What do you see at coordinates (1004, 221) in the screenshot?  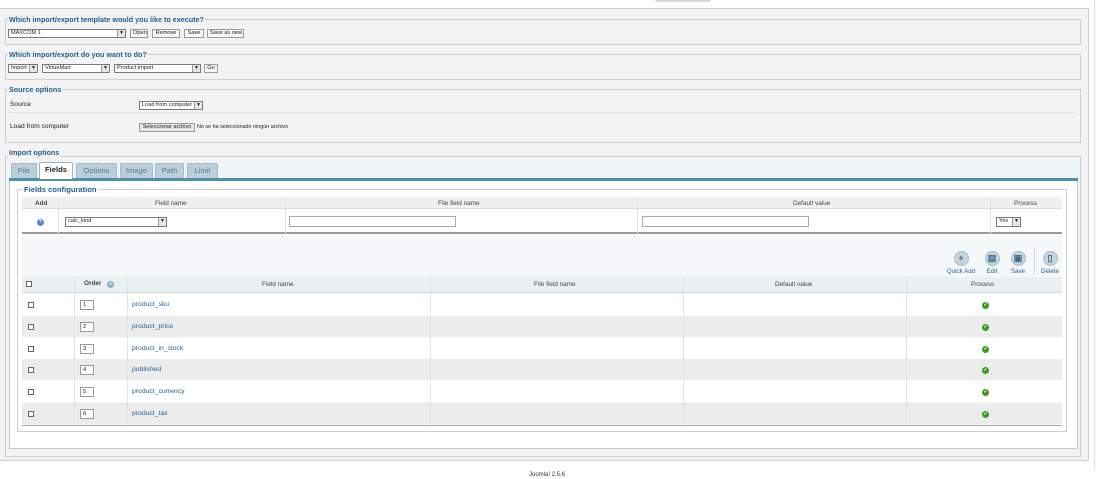 I see `add-process-select-value: Yes` at bounding box center [1004, 221].